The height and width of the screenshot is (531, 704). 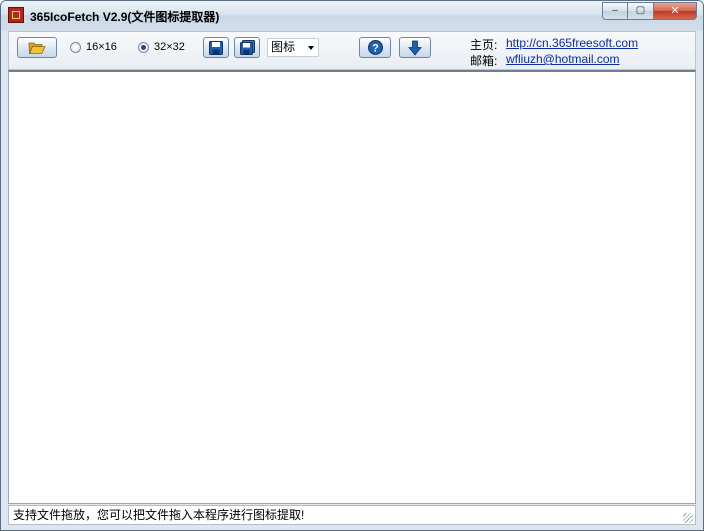 I want to click on size-16-radio, so click(x=75, y=47).